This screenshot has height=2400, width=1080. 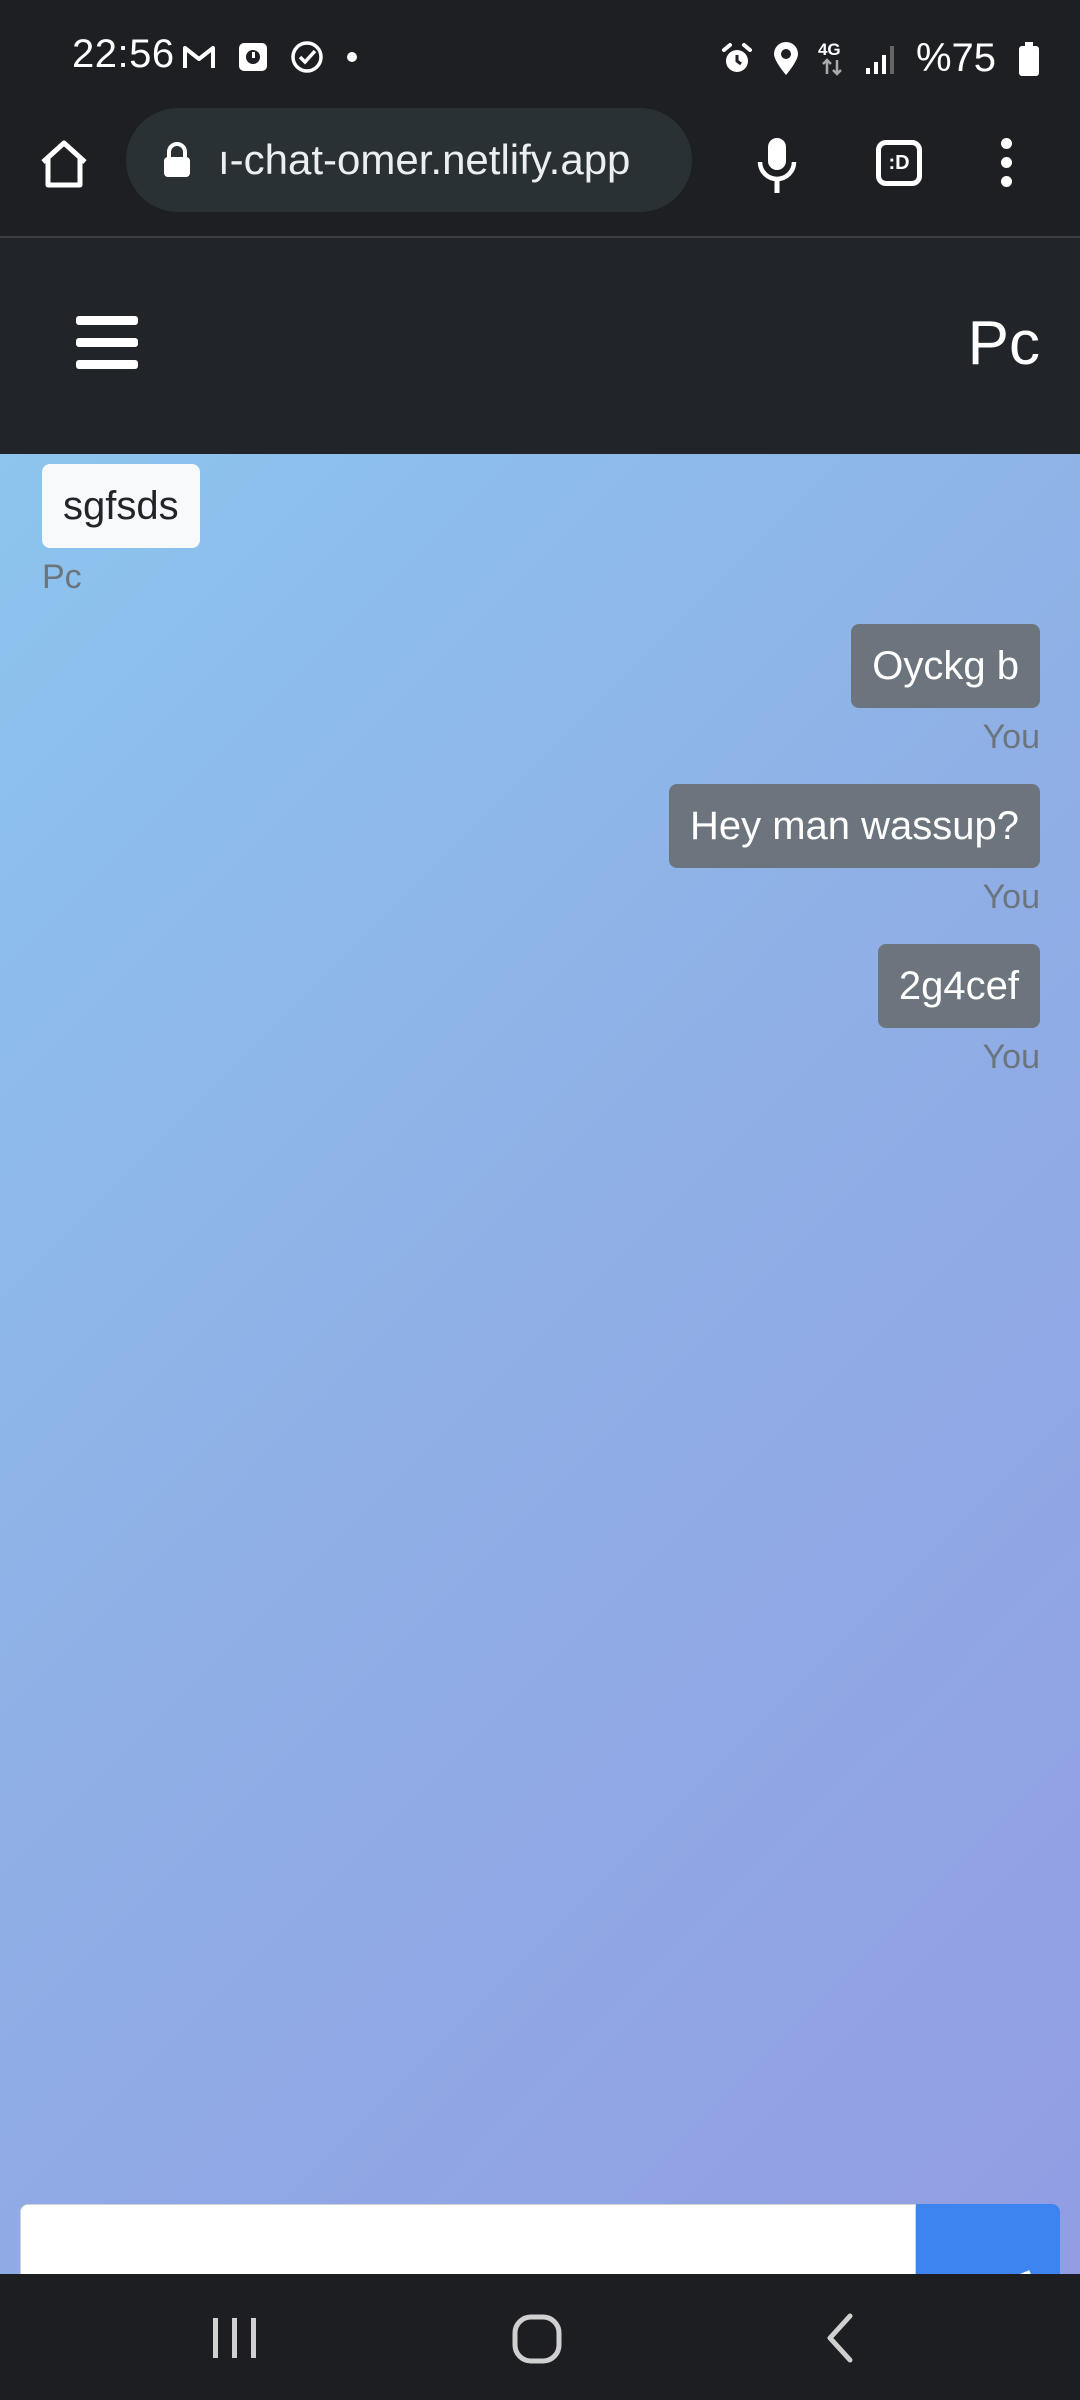 I want to click on network-icon: 4G, so click(x=832, y=59).